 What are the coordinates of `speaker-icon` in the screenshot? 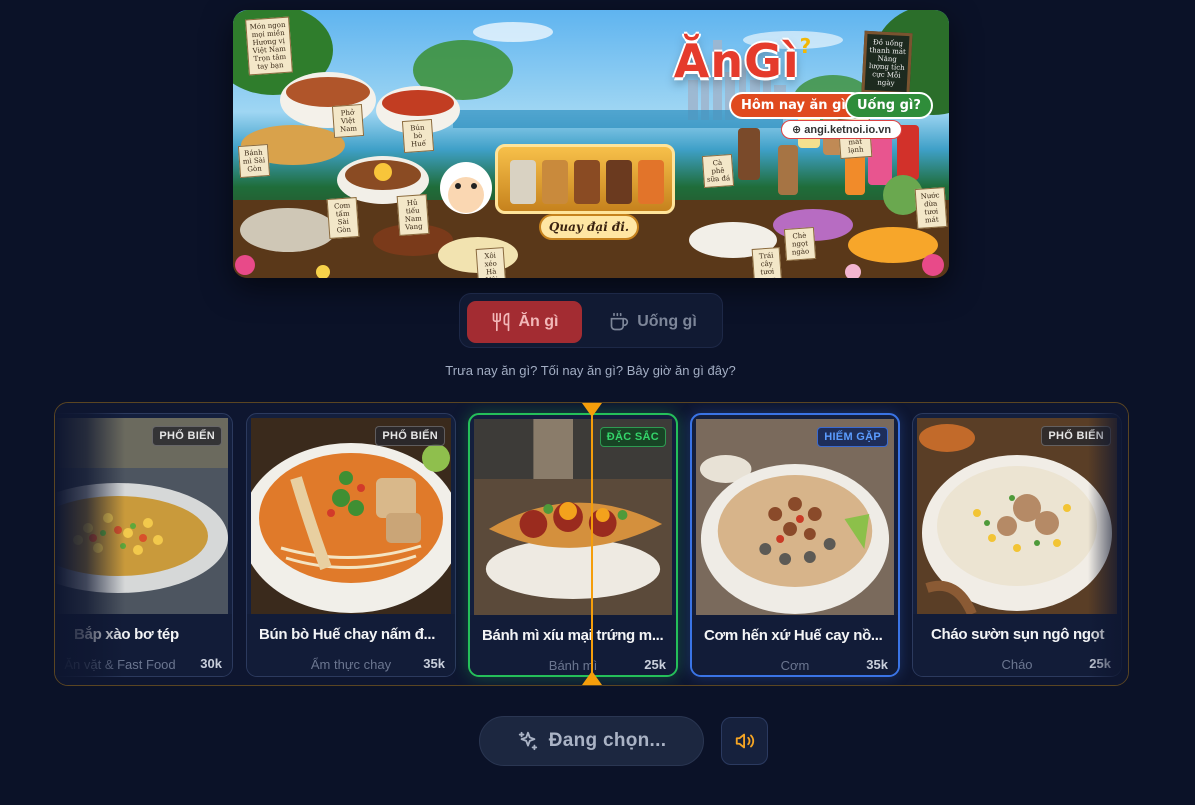 It's located at (744, 741).